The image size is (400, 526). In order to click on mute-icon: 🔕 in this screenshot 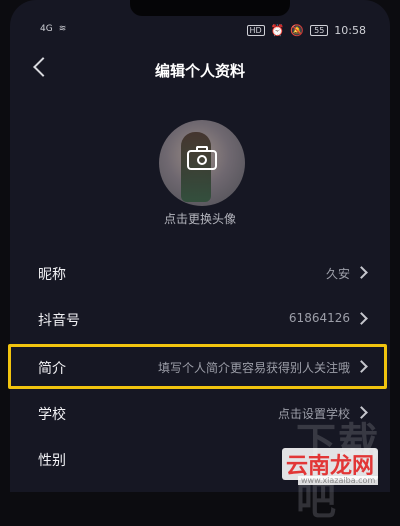, I will do `click(297, 30)`.